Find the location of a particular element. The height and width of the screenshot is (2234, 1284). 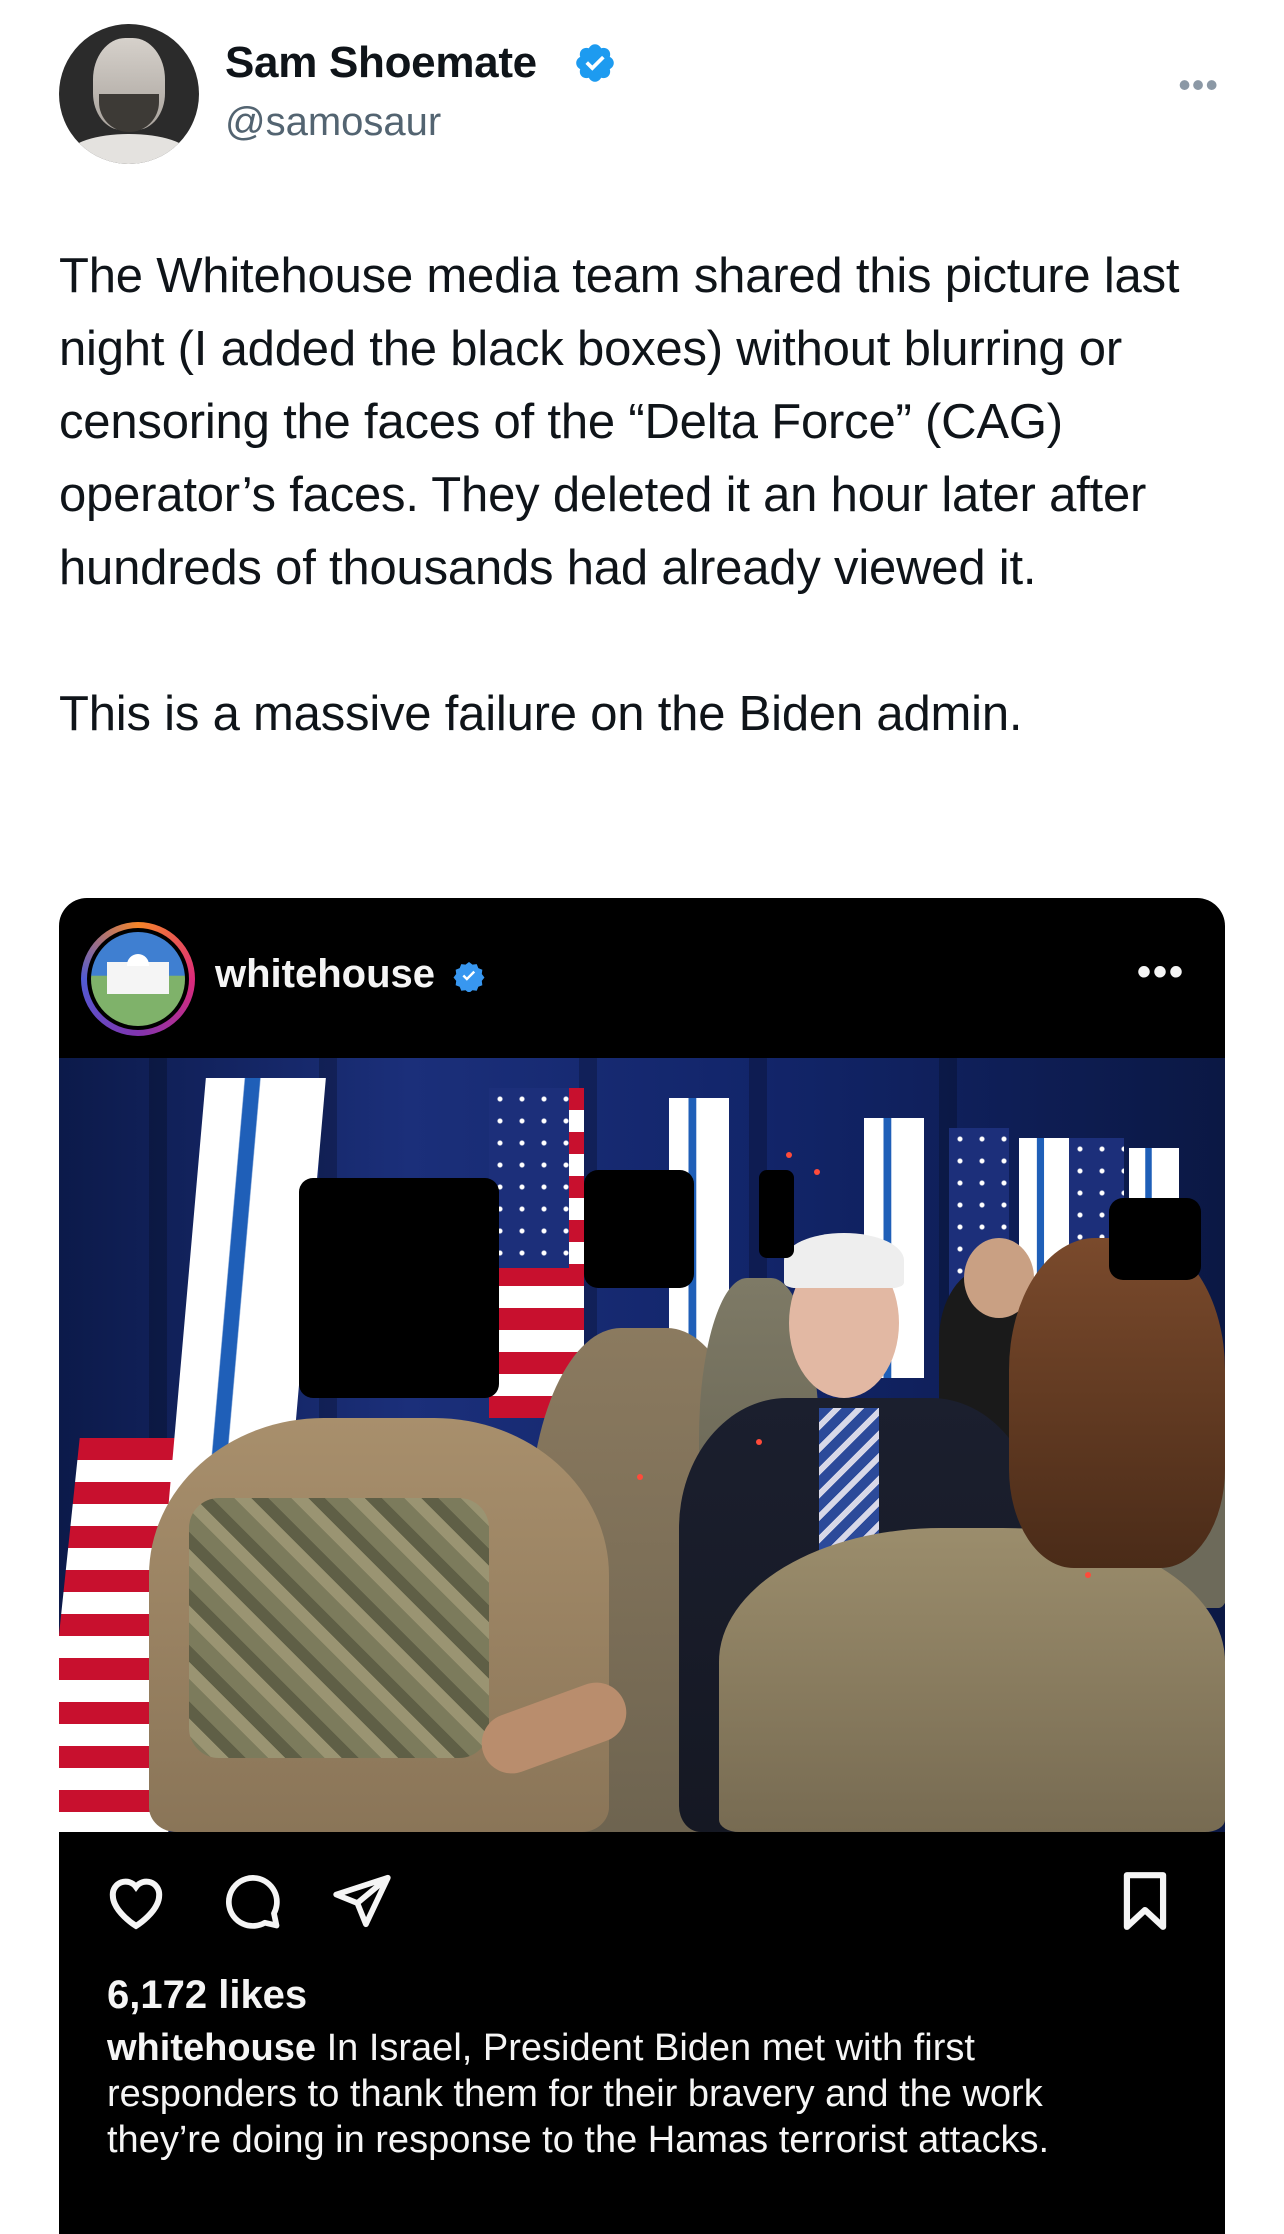

heart-icon is located at coordinates (136, 1900).